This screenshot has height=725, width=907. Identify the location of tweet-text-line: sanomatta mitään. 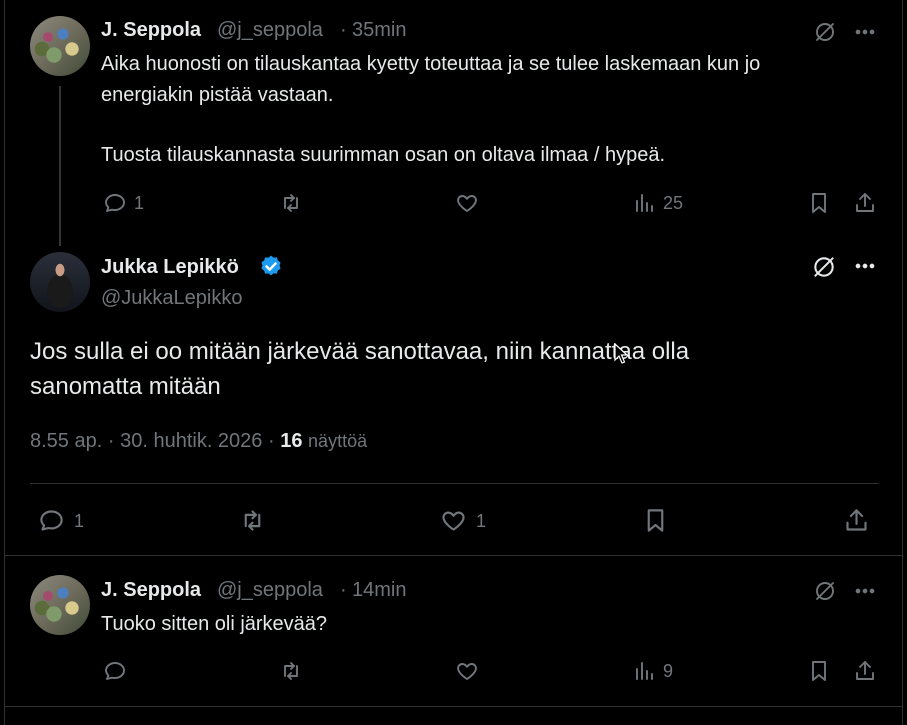
(125, 386).